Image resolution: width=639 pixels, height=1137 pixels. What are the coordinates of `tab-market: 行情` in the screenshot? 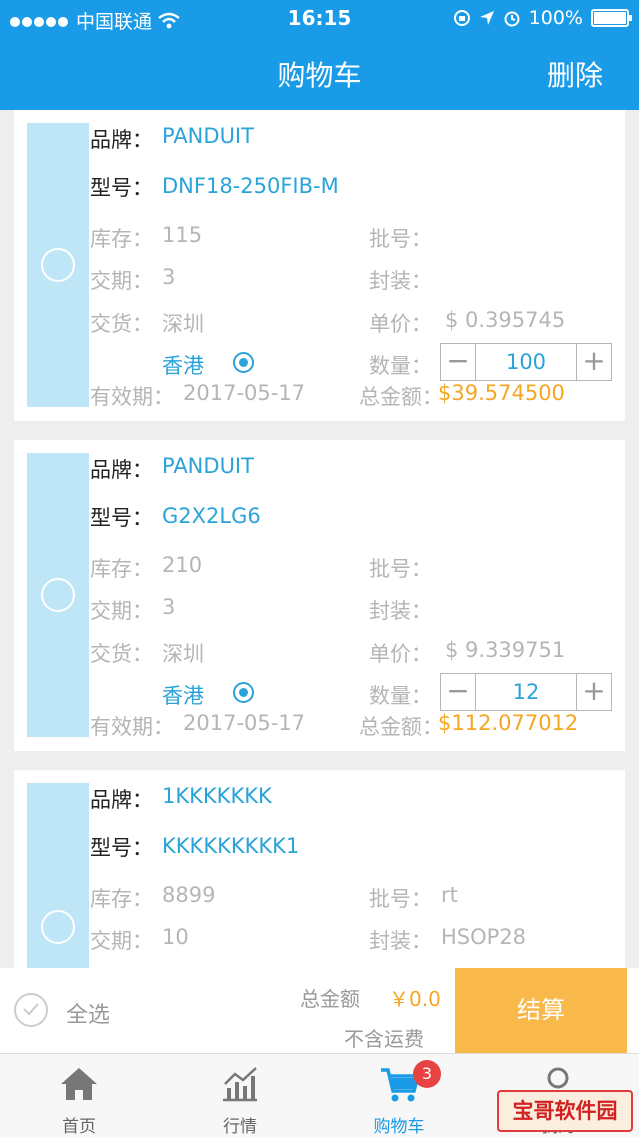 It's located at (240, 1095).